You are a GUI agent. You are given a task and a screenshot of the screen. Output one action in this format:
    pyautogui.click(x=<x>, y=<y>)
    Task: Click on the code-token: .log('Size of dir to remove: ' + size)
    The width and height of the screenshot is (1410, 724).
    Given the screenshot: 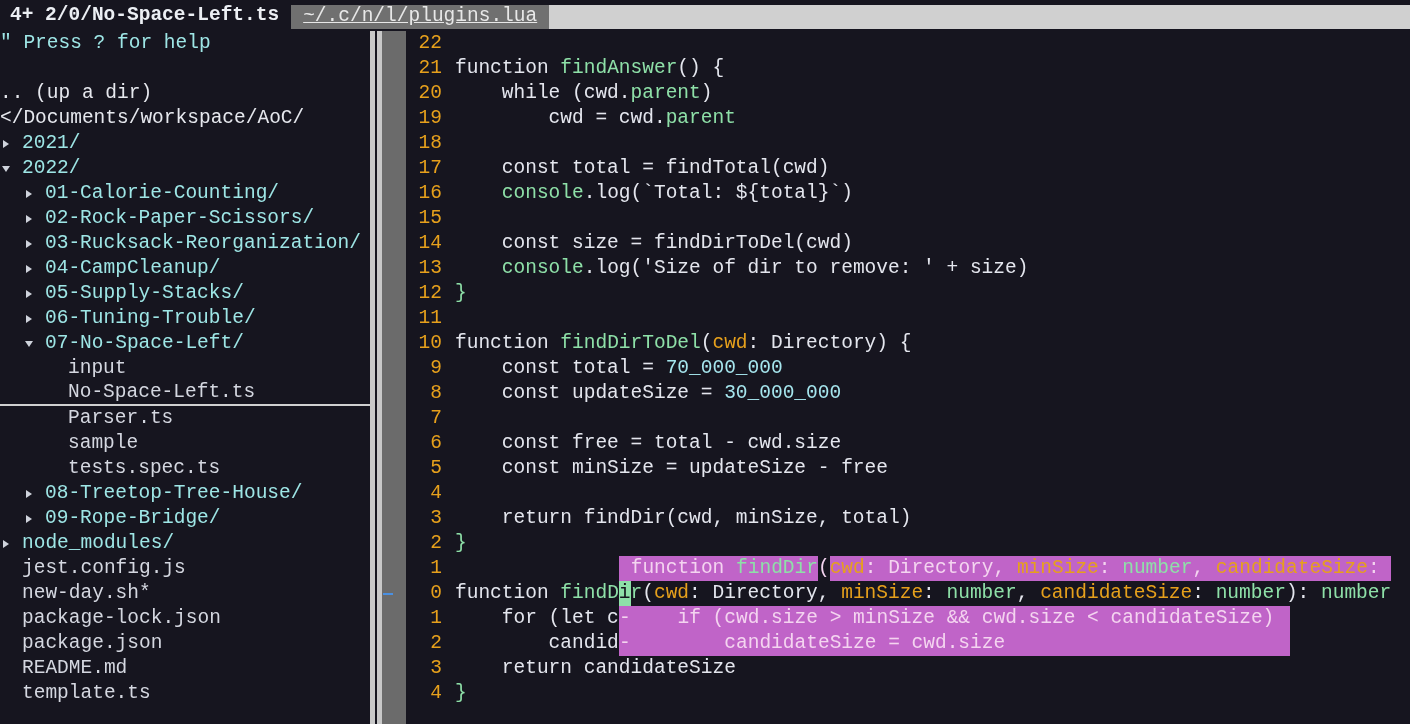 What is the action you would take?
    pyautogui.click(x=806, y=268)
    